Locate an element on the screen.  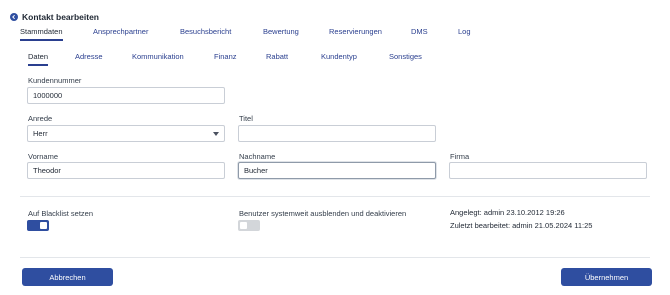
anrede-label: Anrede is located at coordinates (40, 118).